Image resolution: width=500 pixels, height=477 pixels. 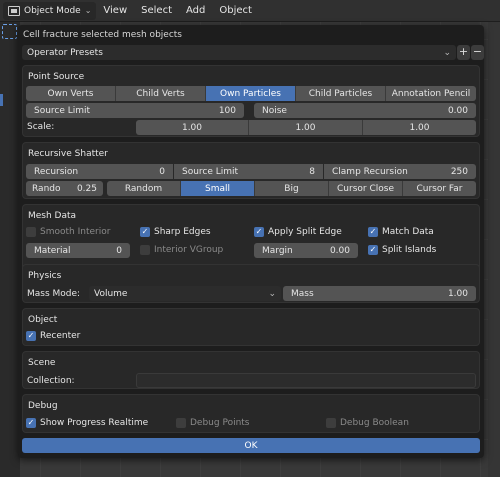 I want to click on material-label: Material, so click(x=52, y=250).